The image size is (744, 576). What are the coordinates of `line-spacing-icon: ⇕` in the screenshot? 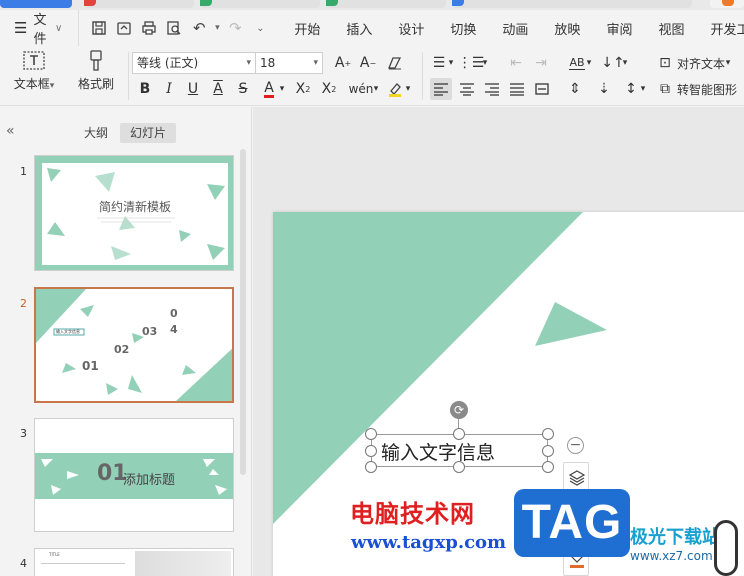 It's located at (575, 89).